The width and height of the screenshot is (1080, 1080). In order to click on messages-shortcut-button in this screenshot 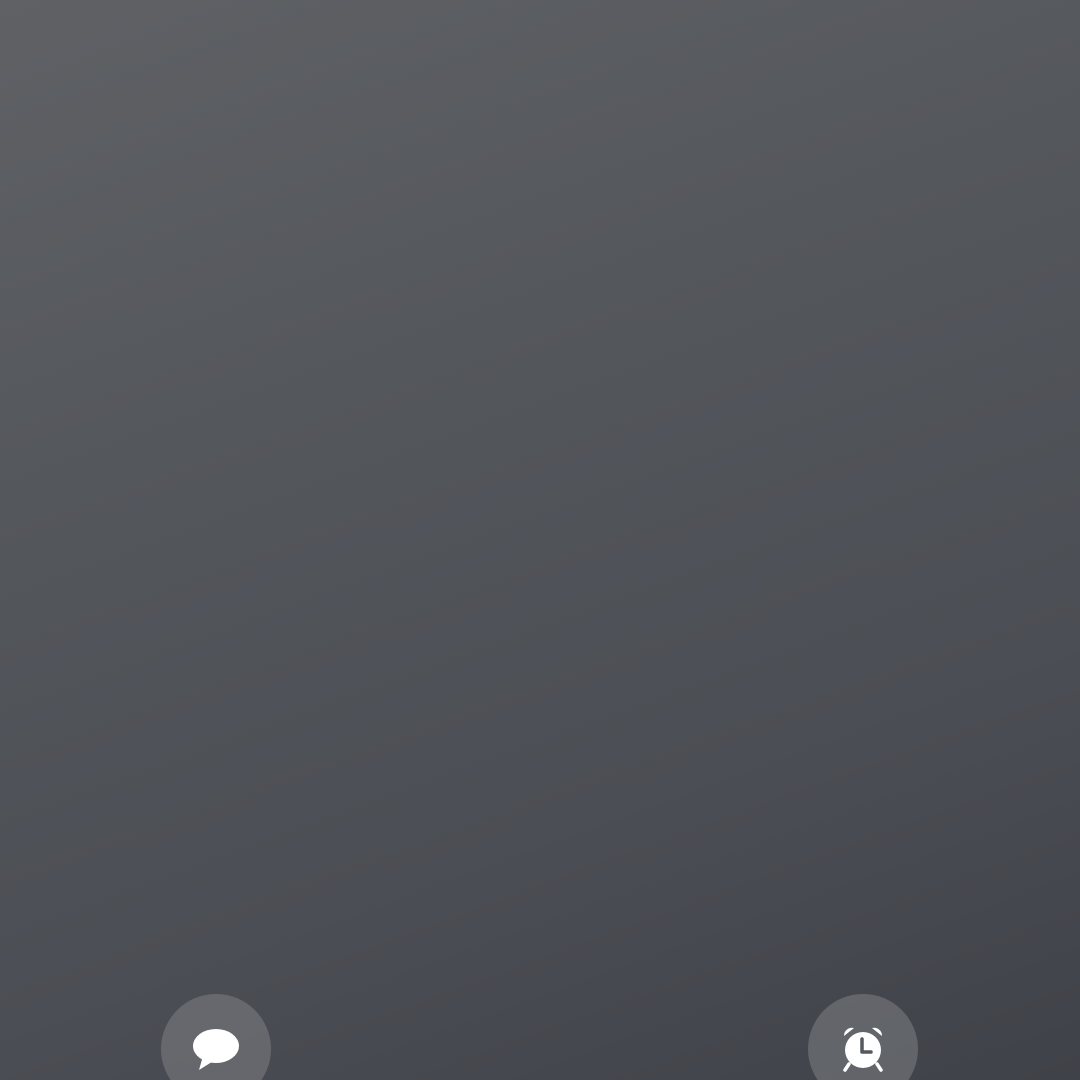, I will do `click(216, 1037)`.